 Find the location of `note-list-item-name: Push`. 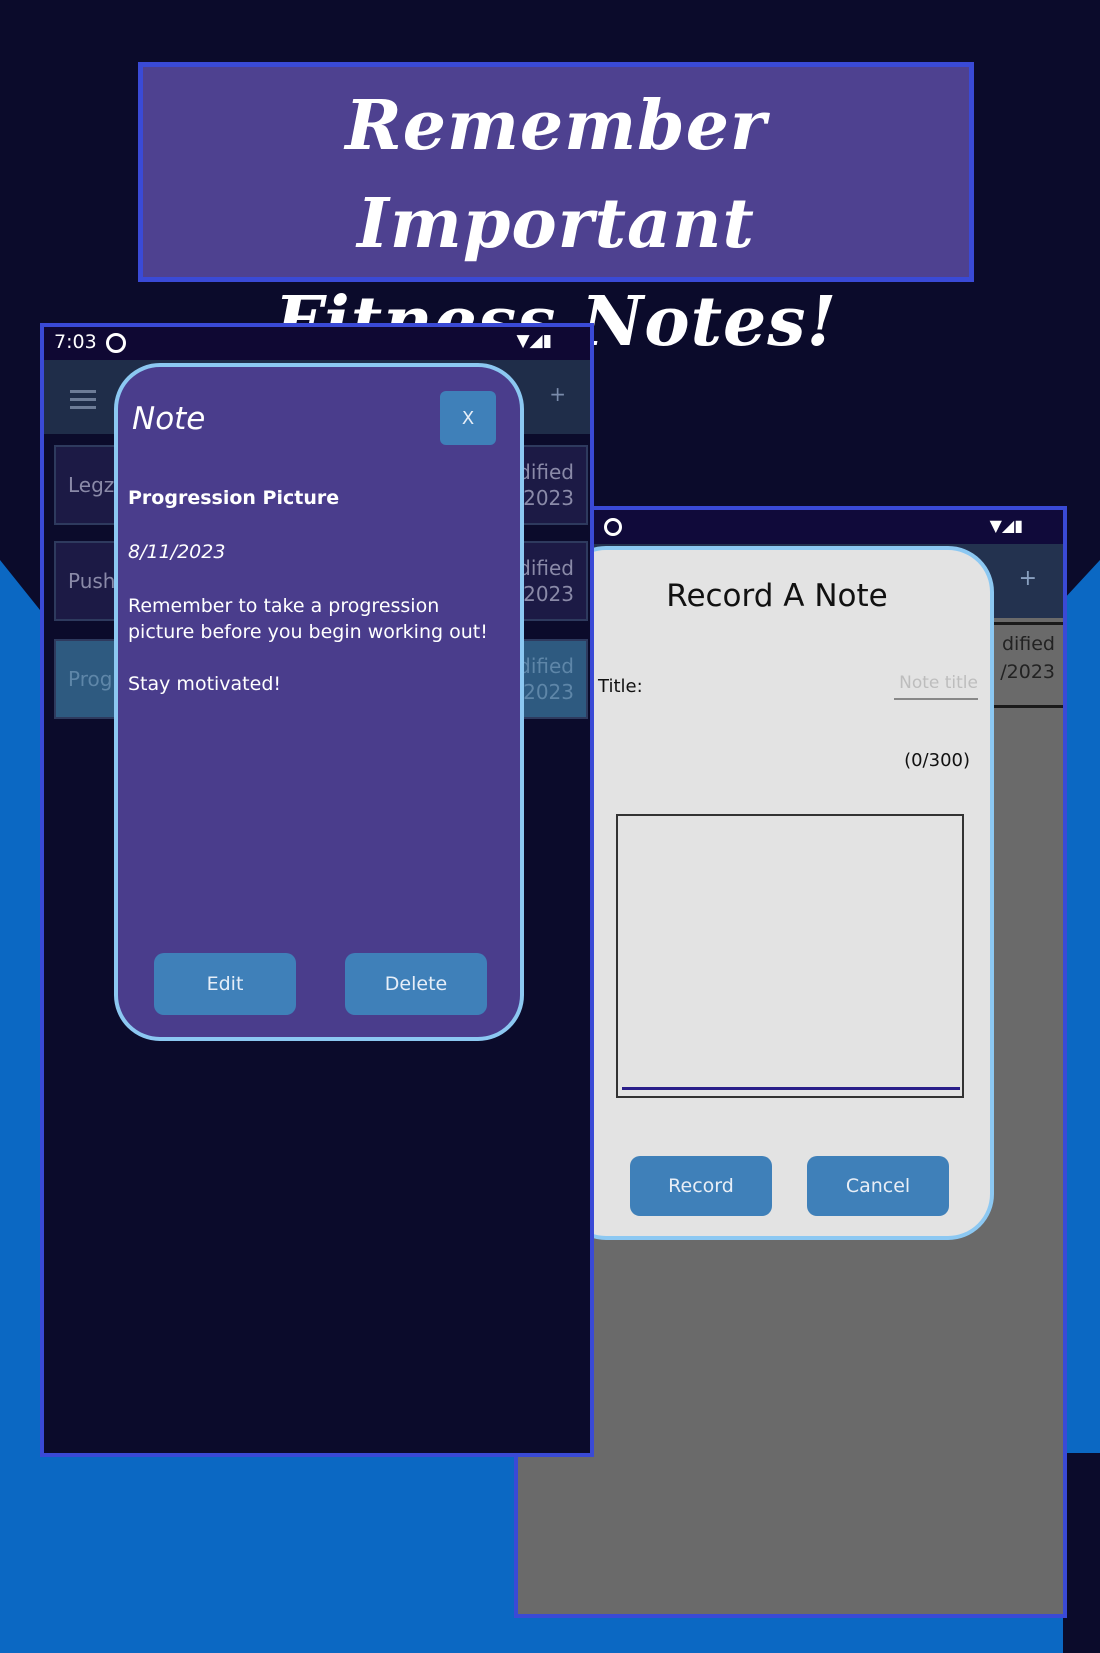

note-list-item-name: Push is located at coordinates (92, 581).